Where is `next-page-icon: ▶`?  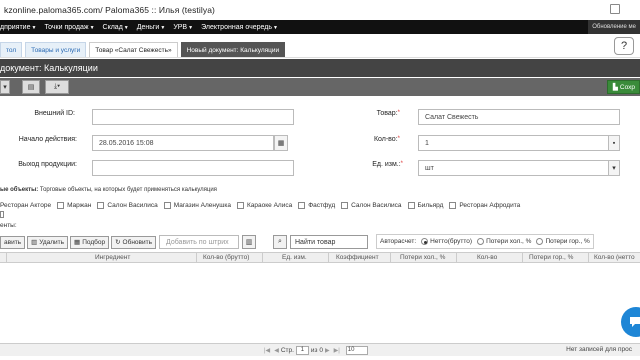 next-page-icon: ▶ is located at coordinates (327, 350).